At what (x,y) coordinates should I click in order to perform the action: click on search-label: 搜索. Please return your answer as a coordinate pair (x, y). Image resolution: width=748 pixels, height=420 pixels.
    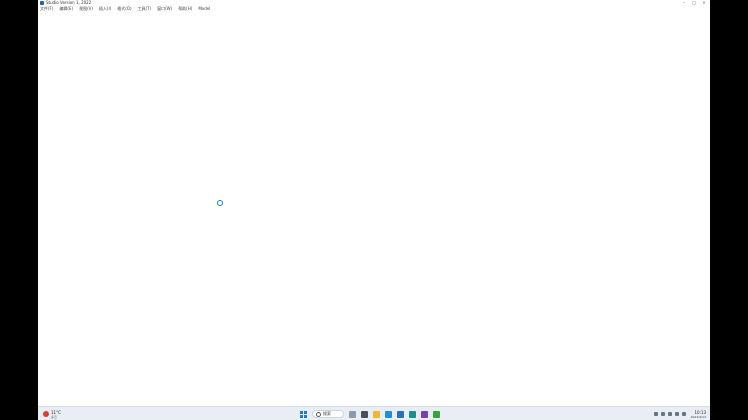
    Looking at the image, I should click on (327, 413).